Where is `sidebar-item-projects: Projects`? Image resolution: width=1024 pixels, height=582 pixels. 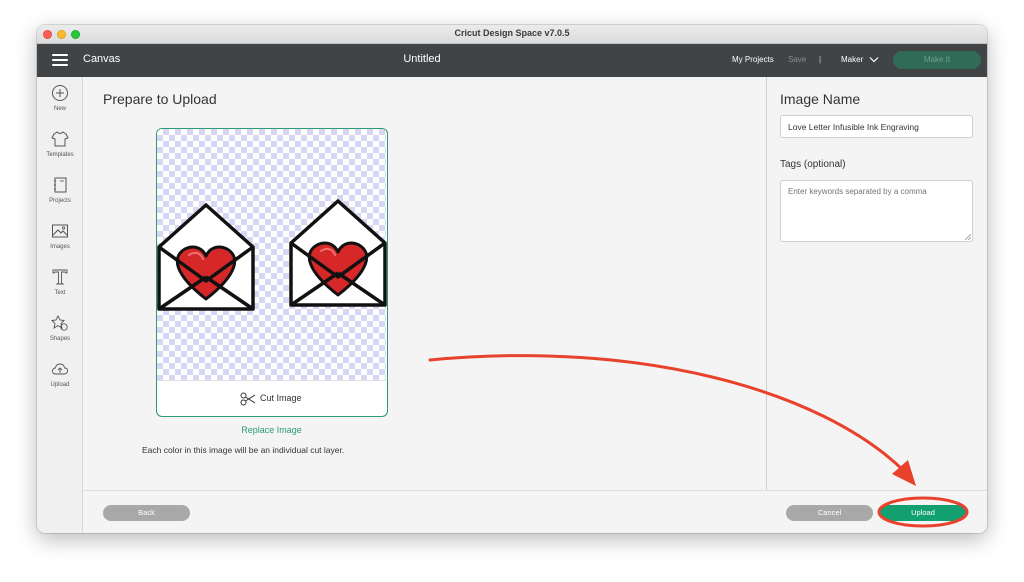
sidebar-item-projects: Projects is located at coordinates (60, 196).